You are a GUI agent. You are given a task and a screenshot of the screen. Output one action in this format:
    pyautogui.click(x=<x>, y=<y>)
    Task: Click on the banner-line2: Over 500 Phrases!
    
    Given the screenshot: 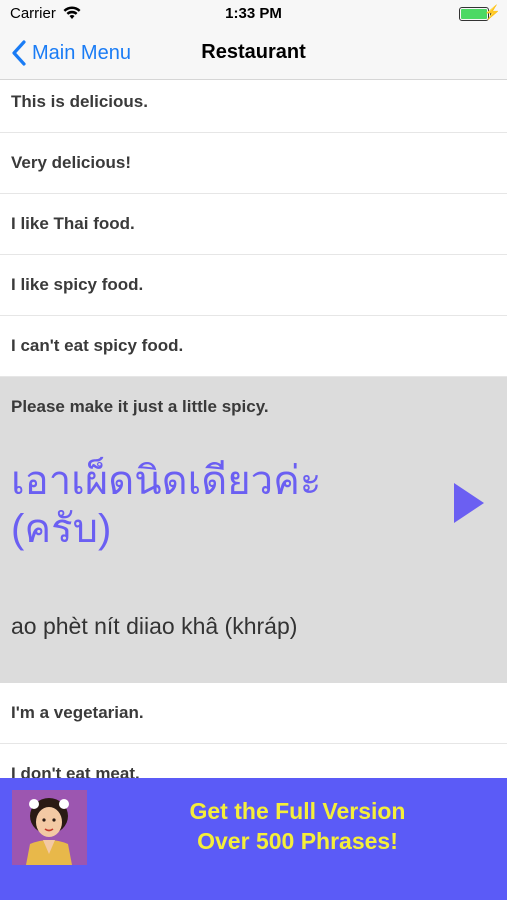 What is the action you would take?
    pyautogui.click(x=297, y=841)
    